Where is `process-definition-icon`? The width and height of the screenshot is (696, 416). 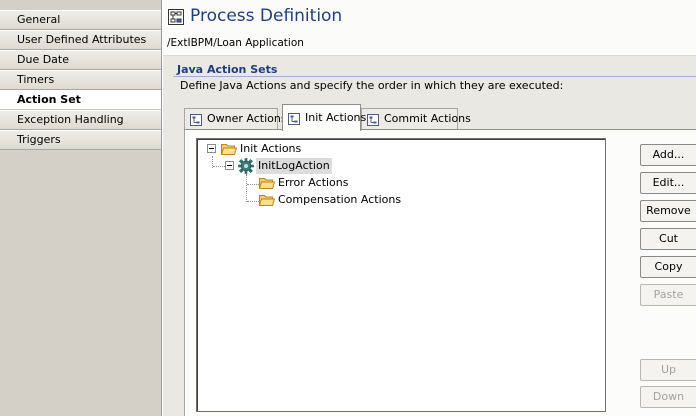 process-definition-icon is located at coordinates (176, 17).